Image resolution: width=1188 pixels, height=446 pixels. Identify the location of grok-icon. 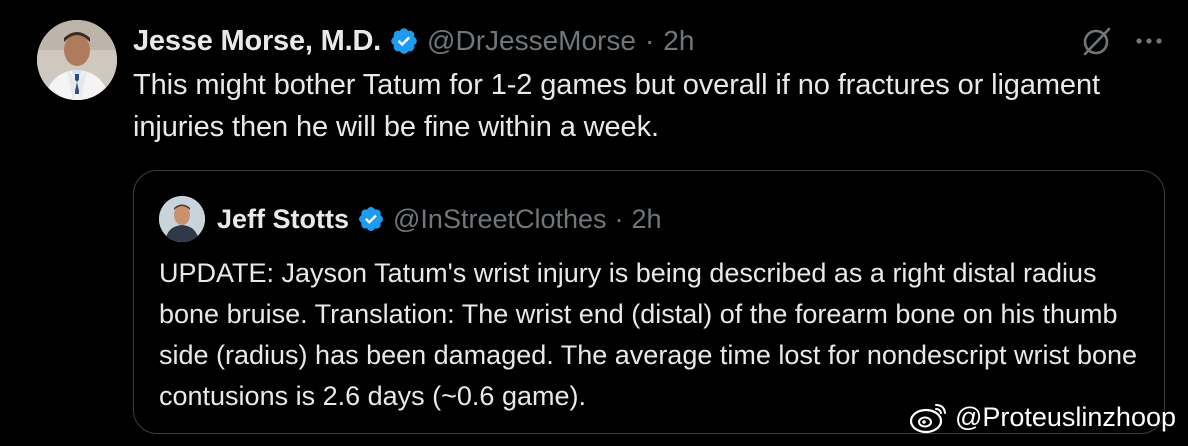
(1097, 41).